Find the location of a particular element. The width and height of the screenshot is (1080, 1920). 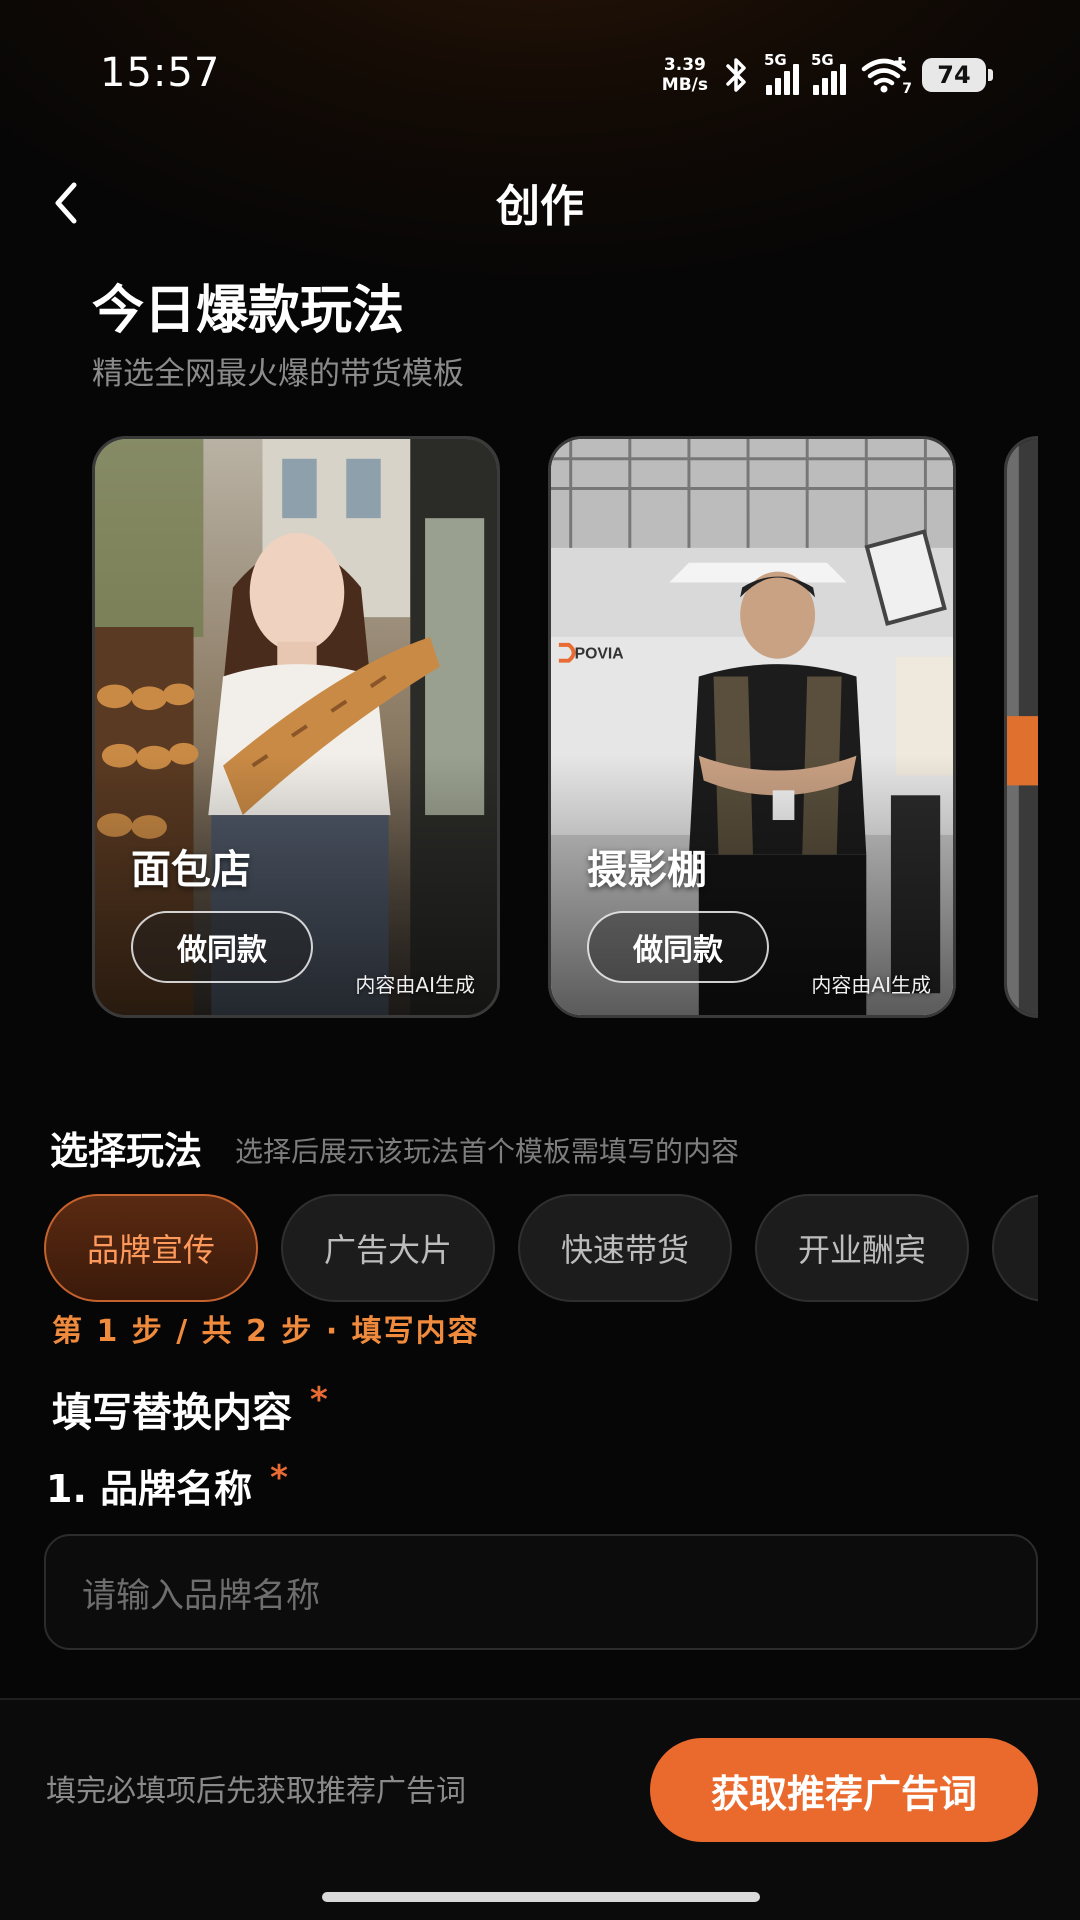

bottom-action-bar: 填完必填项后先获取推荐广告词 获取推荐广告词 is located at coordinates (540, 1809).